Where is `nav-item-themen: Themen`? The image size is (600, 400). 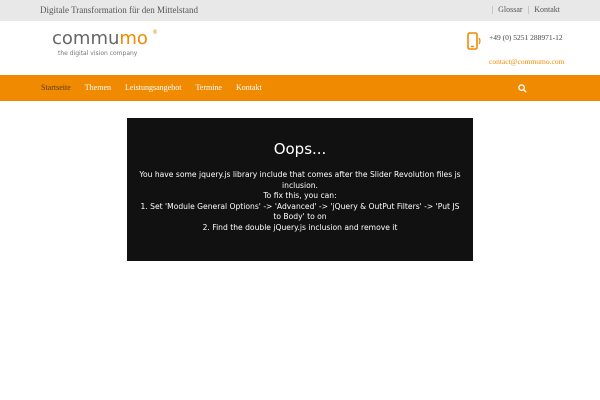
nav-item-themen: Themen is located at coordinates (98, 87).